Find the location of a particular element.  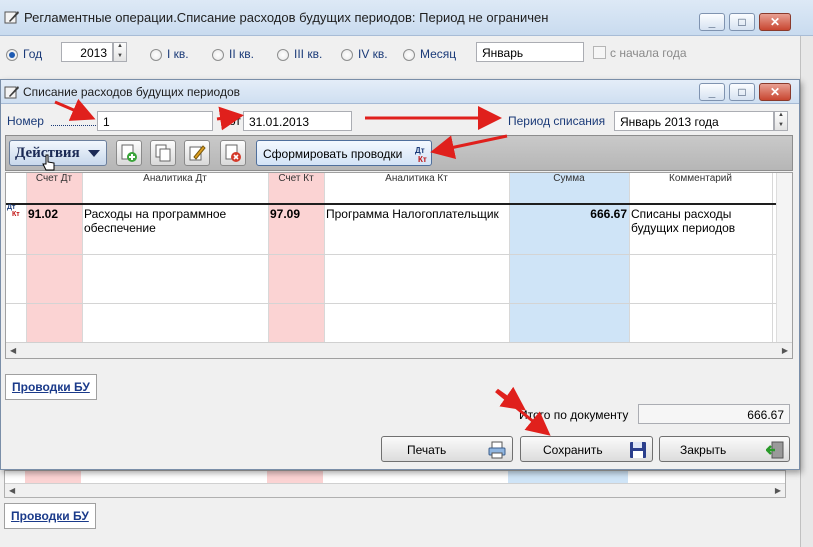

close-window-button: ✕ is located at coordinates (775, 22).